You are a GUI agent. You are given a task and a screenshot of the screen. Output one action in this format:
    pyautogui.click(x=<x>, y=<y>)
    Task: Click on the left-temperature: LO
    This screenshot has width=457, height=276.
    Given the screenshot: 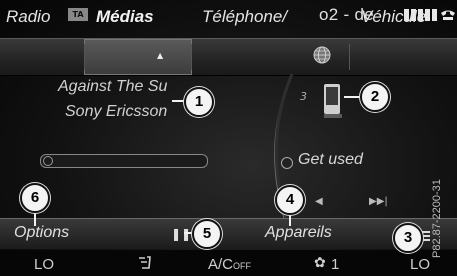 What is the action you would take?
    pyautogui.click(x=44, y=264)
    